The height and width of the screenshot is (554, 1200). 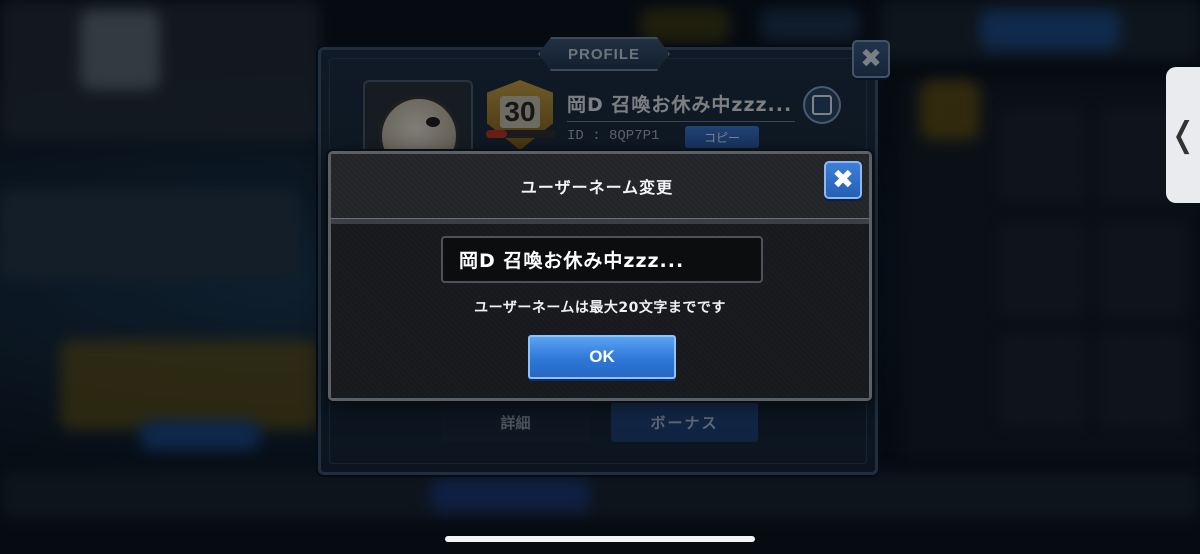 I want to click on dialog-close-button: ✖, so click(x=843, y=180).